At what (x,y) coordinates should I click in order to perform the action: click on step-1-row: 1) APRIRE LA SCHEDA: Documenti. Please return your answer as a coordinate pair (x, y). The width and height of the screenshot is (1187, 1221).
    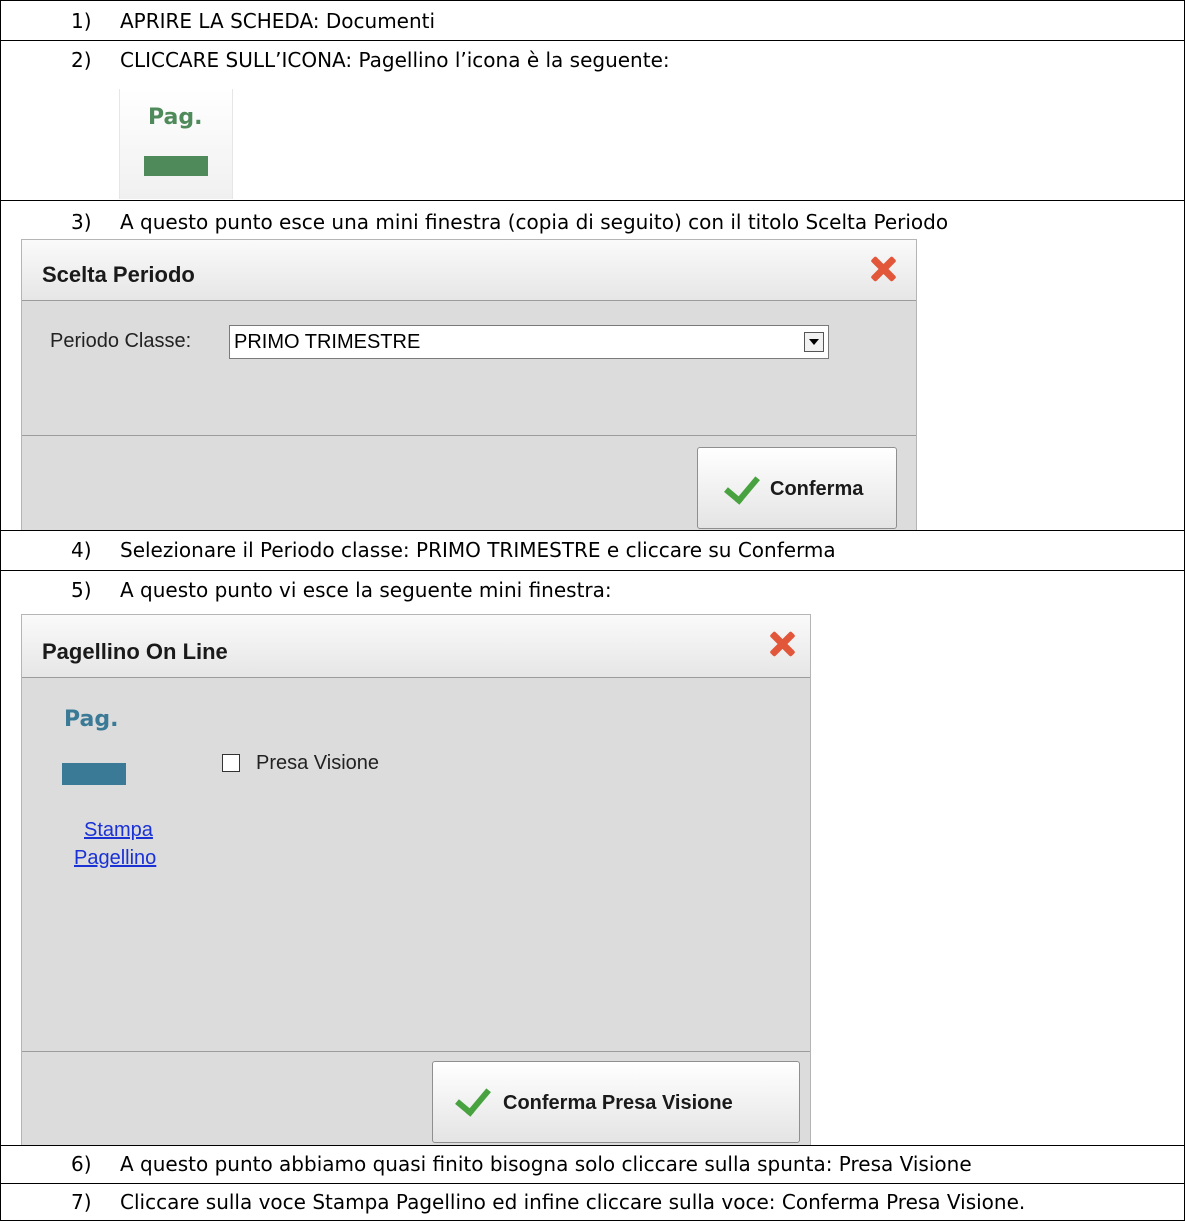
    Looking at the image, I should click on (592, 20).